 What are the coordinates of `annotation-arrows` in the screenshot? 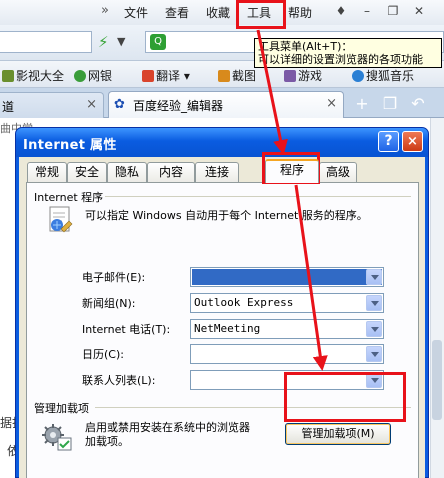 It's located at (292, 200).